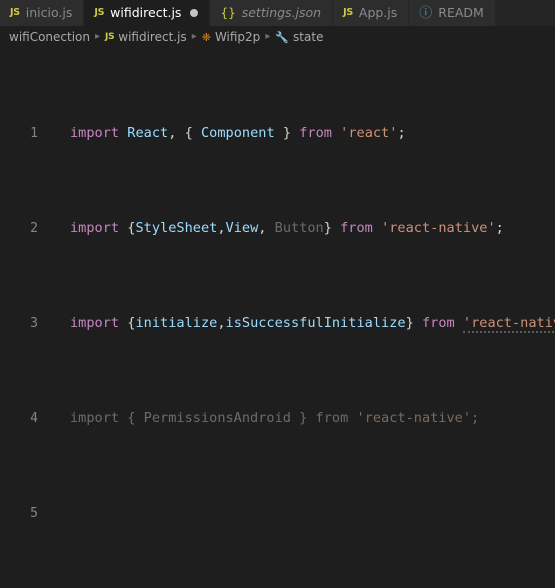 Image resolution: width=555 pixels, height=588 pixels. Describe the element at coordinates (194, 13) in the screenshot. I see `unsaved-changes-icon` at that location.